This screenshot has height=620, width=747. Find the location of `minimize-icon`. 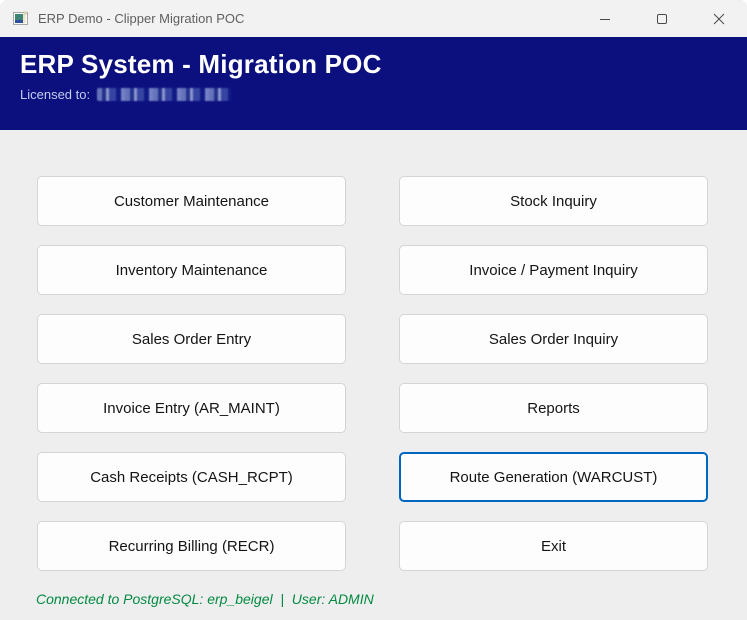

minimize-icon is located at coordinates (604, 19).